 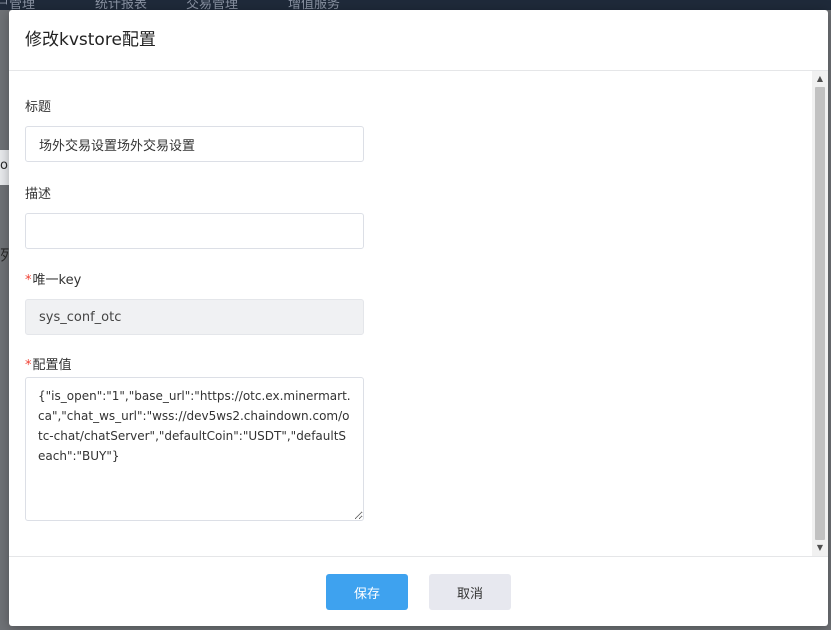 I want to click on unique-key-input, so click(x=194, y=317).